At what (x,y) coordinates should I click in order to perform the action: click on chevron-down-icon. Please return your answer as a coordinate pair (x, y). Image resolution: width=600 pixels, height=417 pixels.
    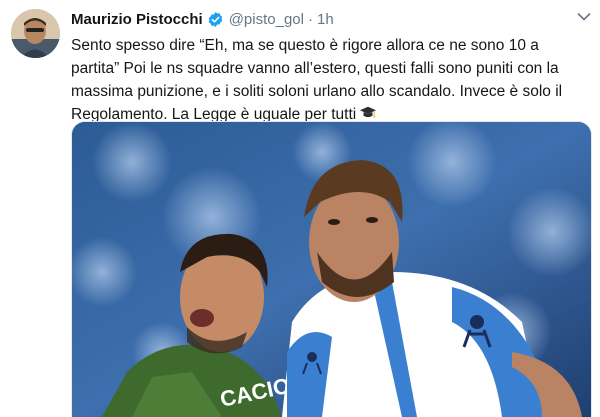
    Looking at the image, I should click on (584, 17).